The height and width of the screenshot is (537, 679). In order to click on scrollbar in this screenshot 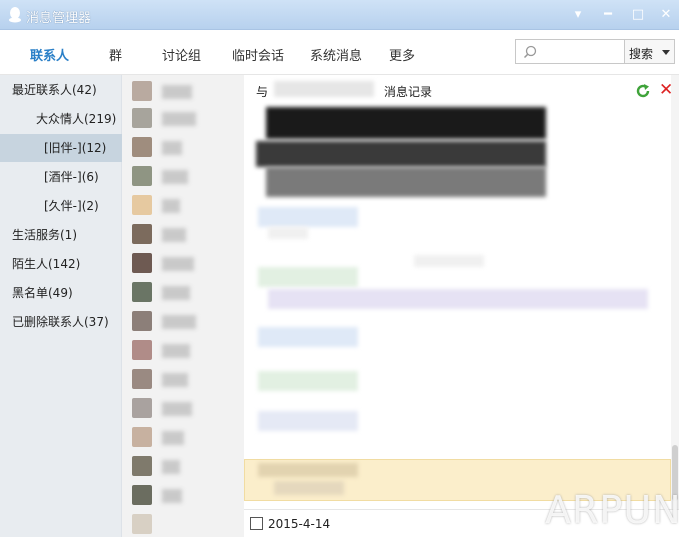, I will do `click(675, 292)`.